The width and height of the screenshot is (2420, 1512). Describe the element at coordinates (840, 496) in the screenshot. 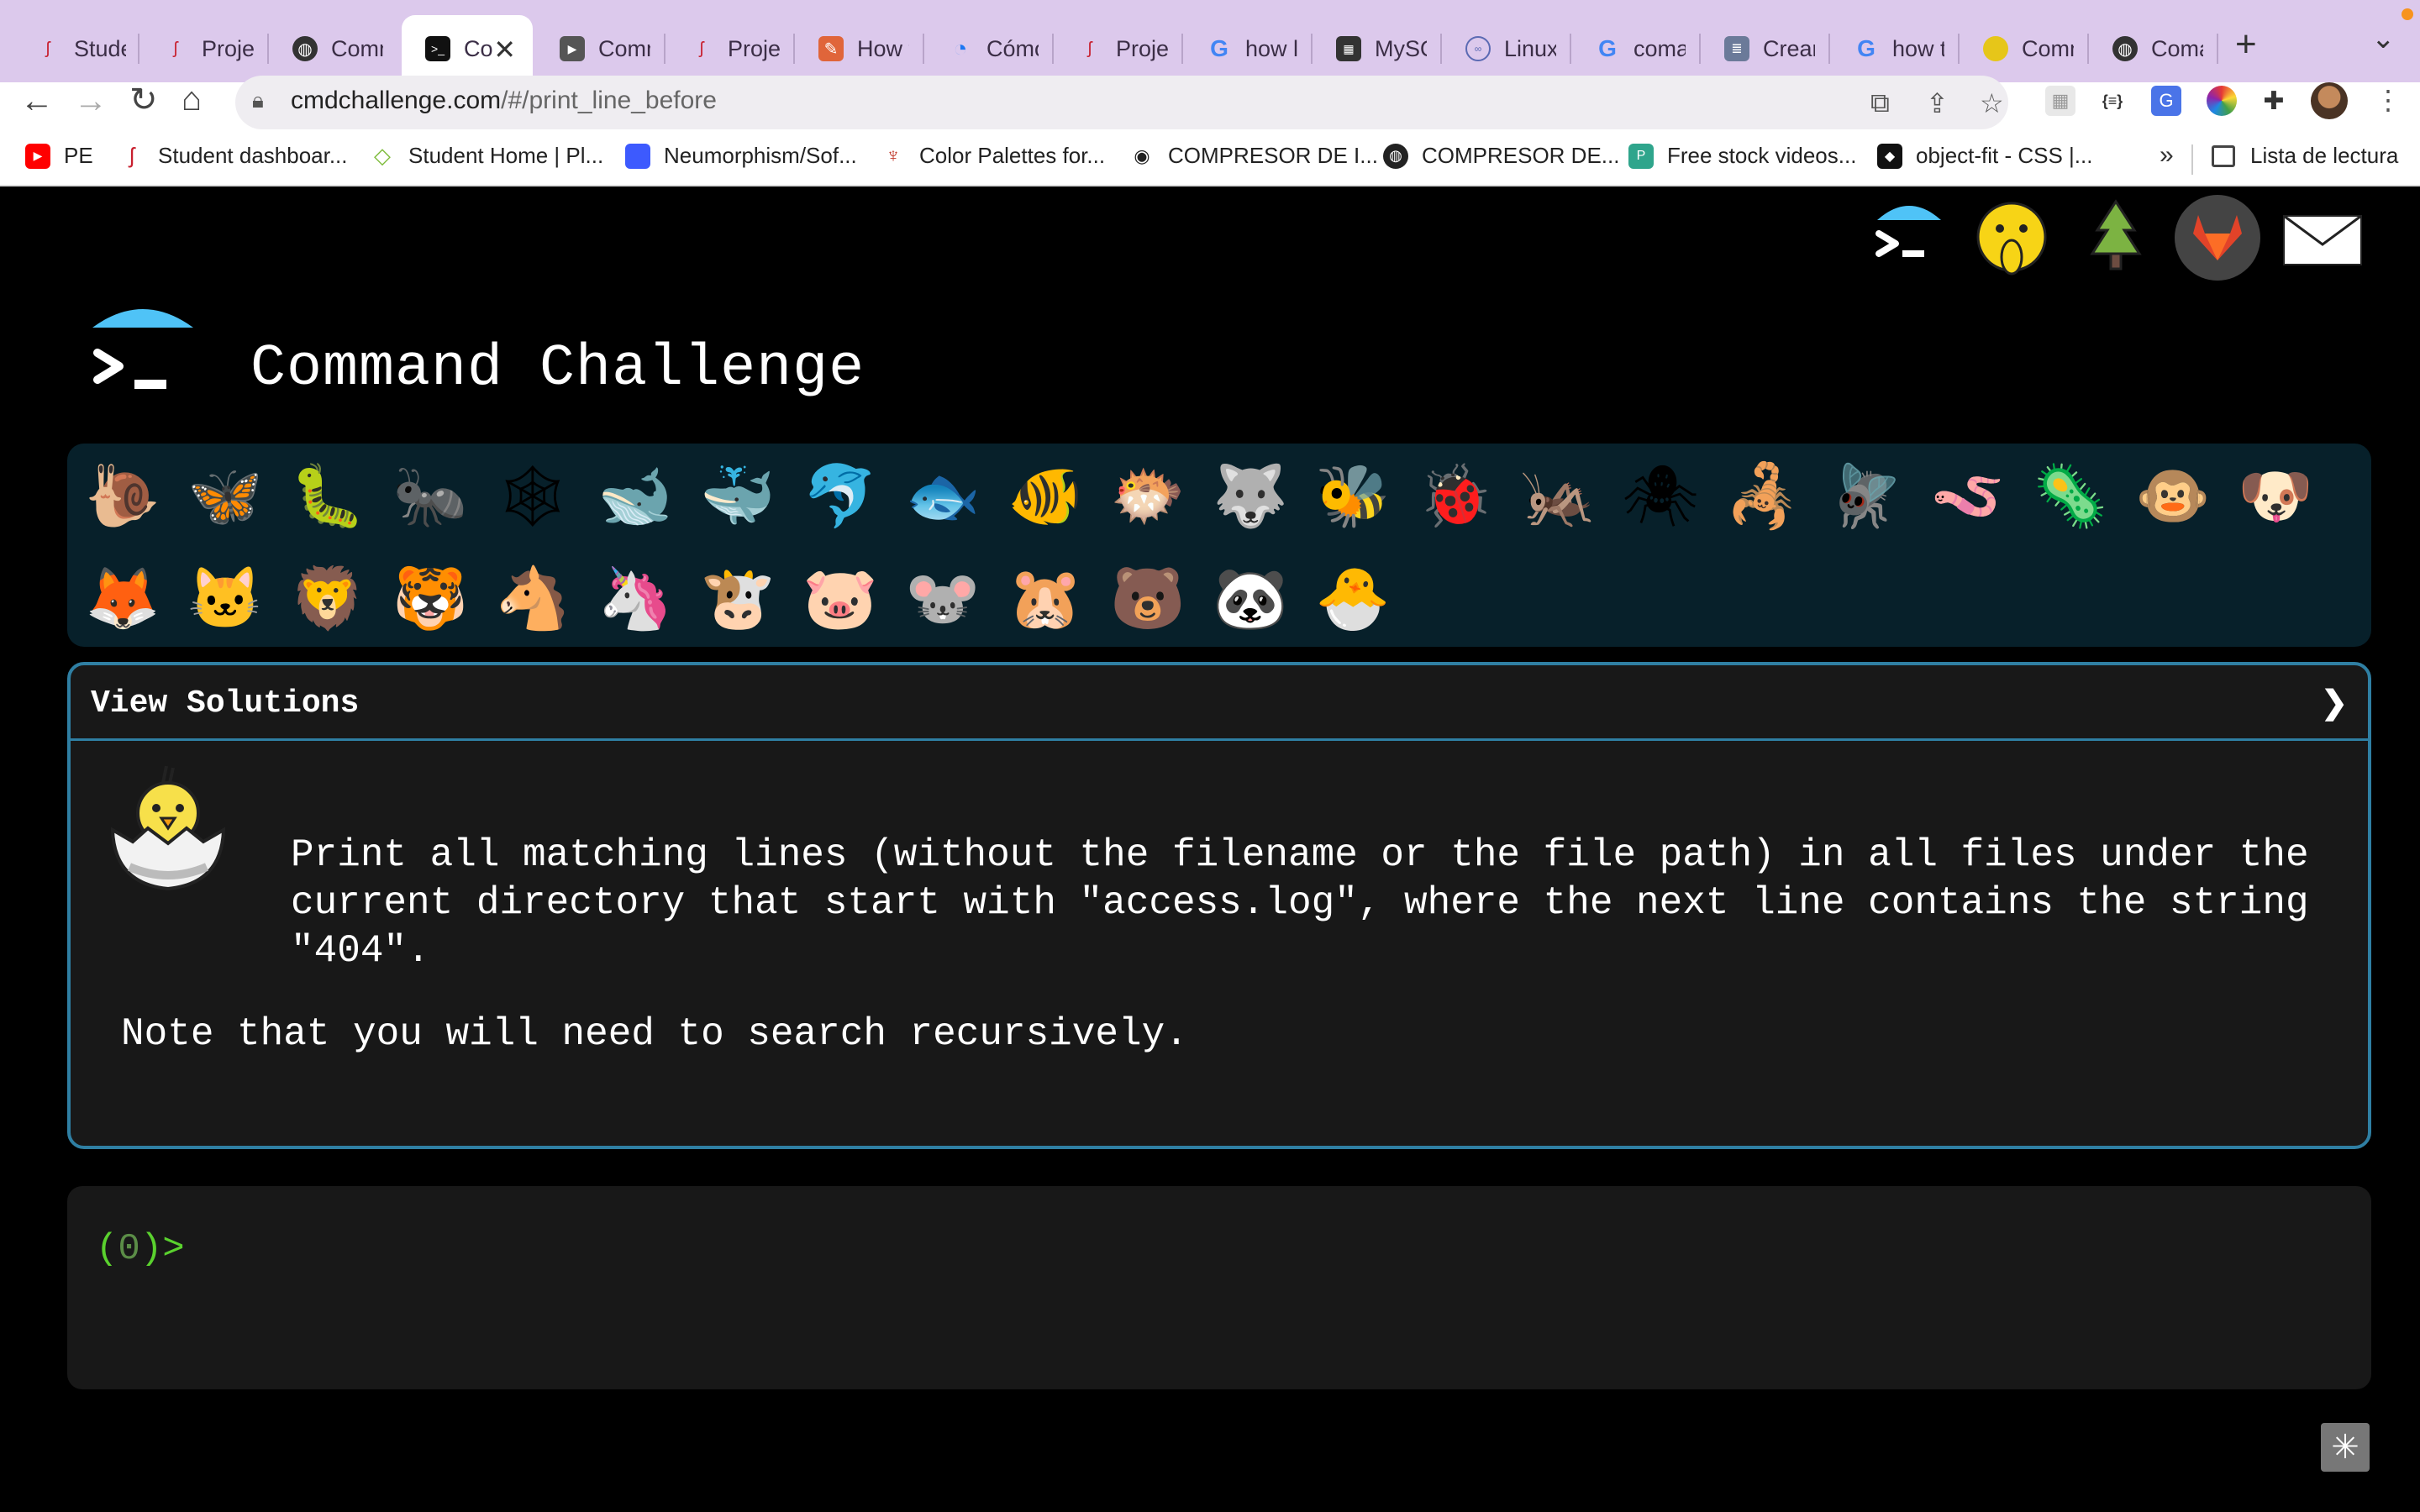

I see `dolphin-icon: 🐬` at that location.